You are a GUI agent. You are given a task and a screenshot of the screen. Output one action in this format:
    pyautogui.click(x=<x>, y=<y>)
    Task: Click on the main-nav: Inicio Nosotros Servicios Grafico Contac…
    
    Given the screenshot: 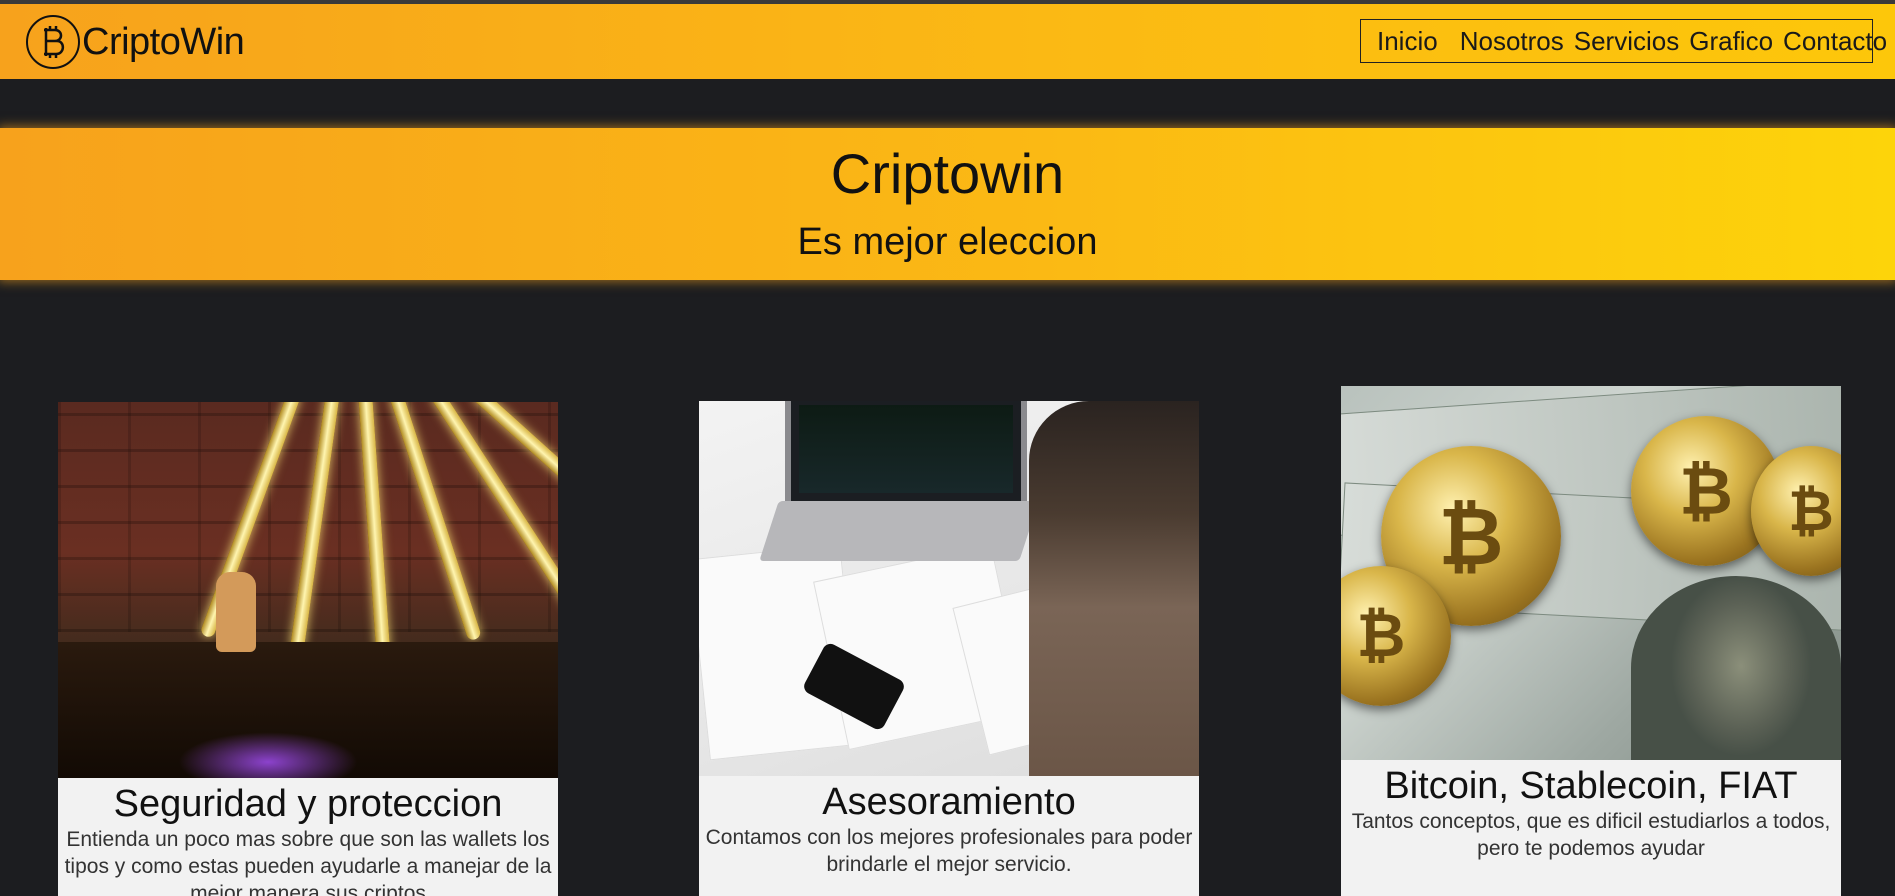 What is the action you would take?
    pyautogui.click(x=1623, y=41)
    